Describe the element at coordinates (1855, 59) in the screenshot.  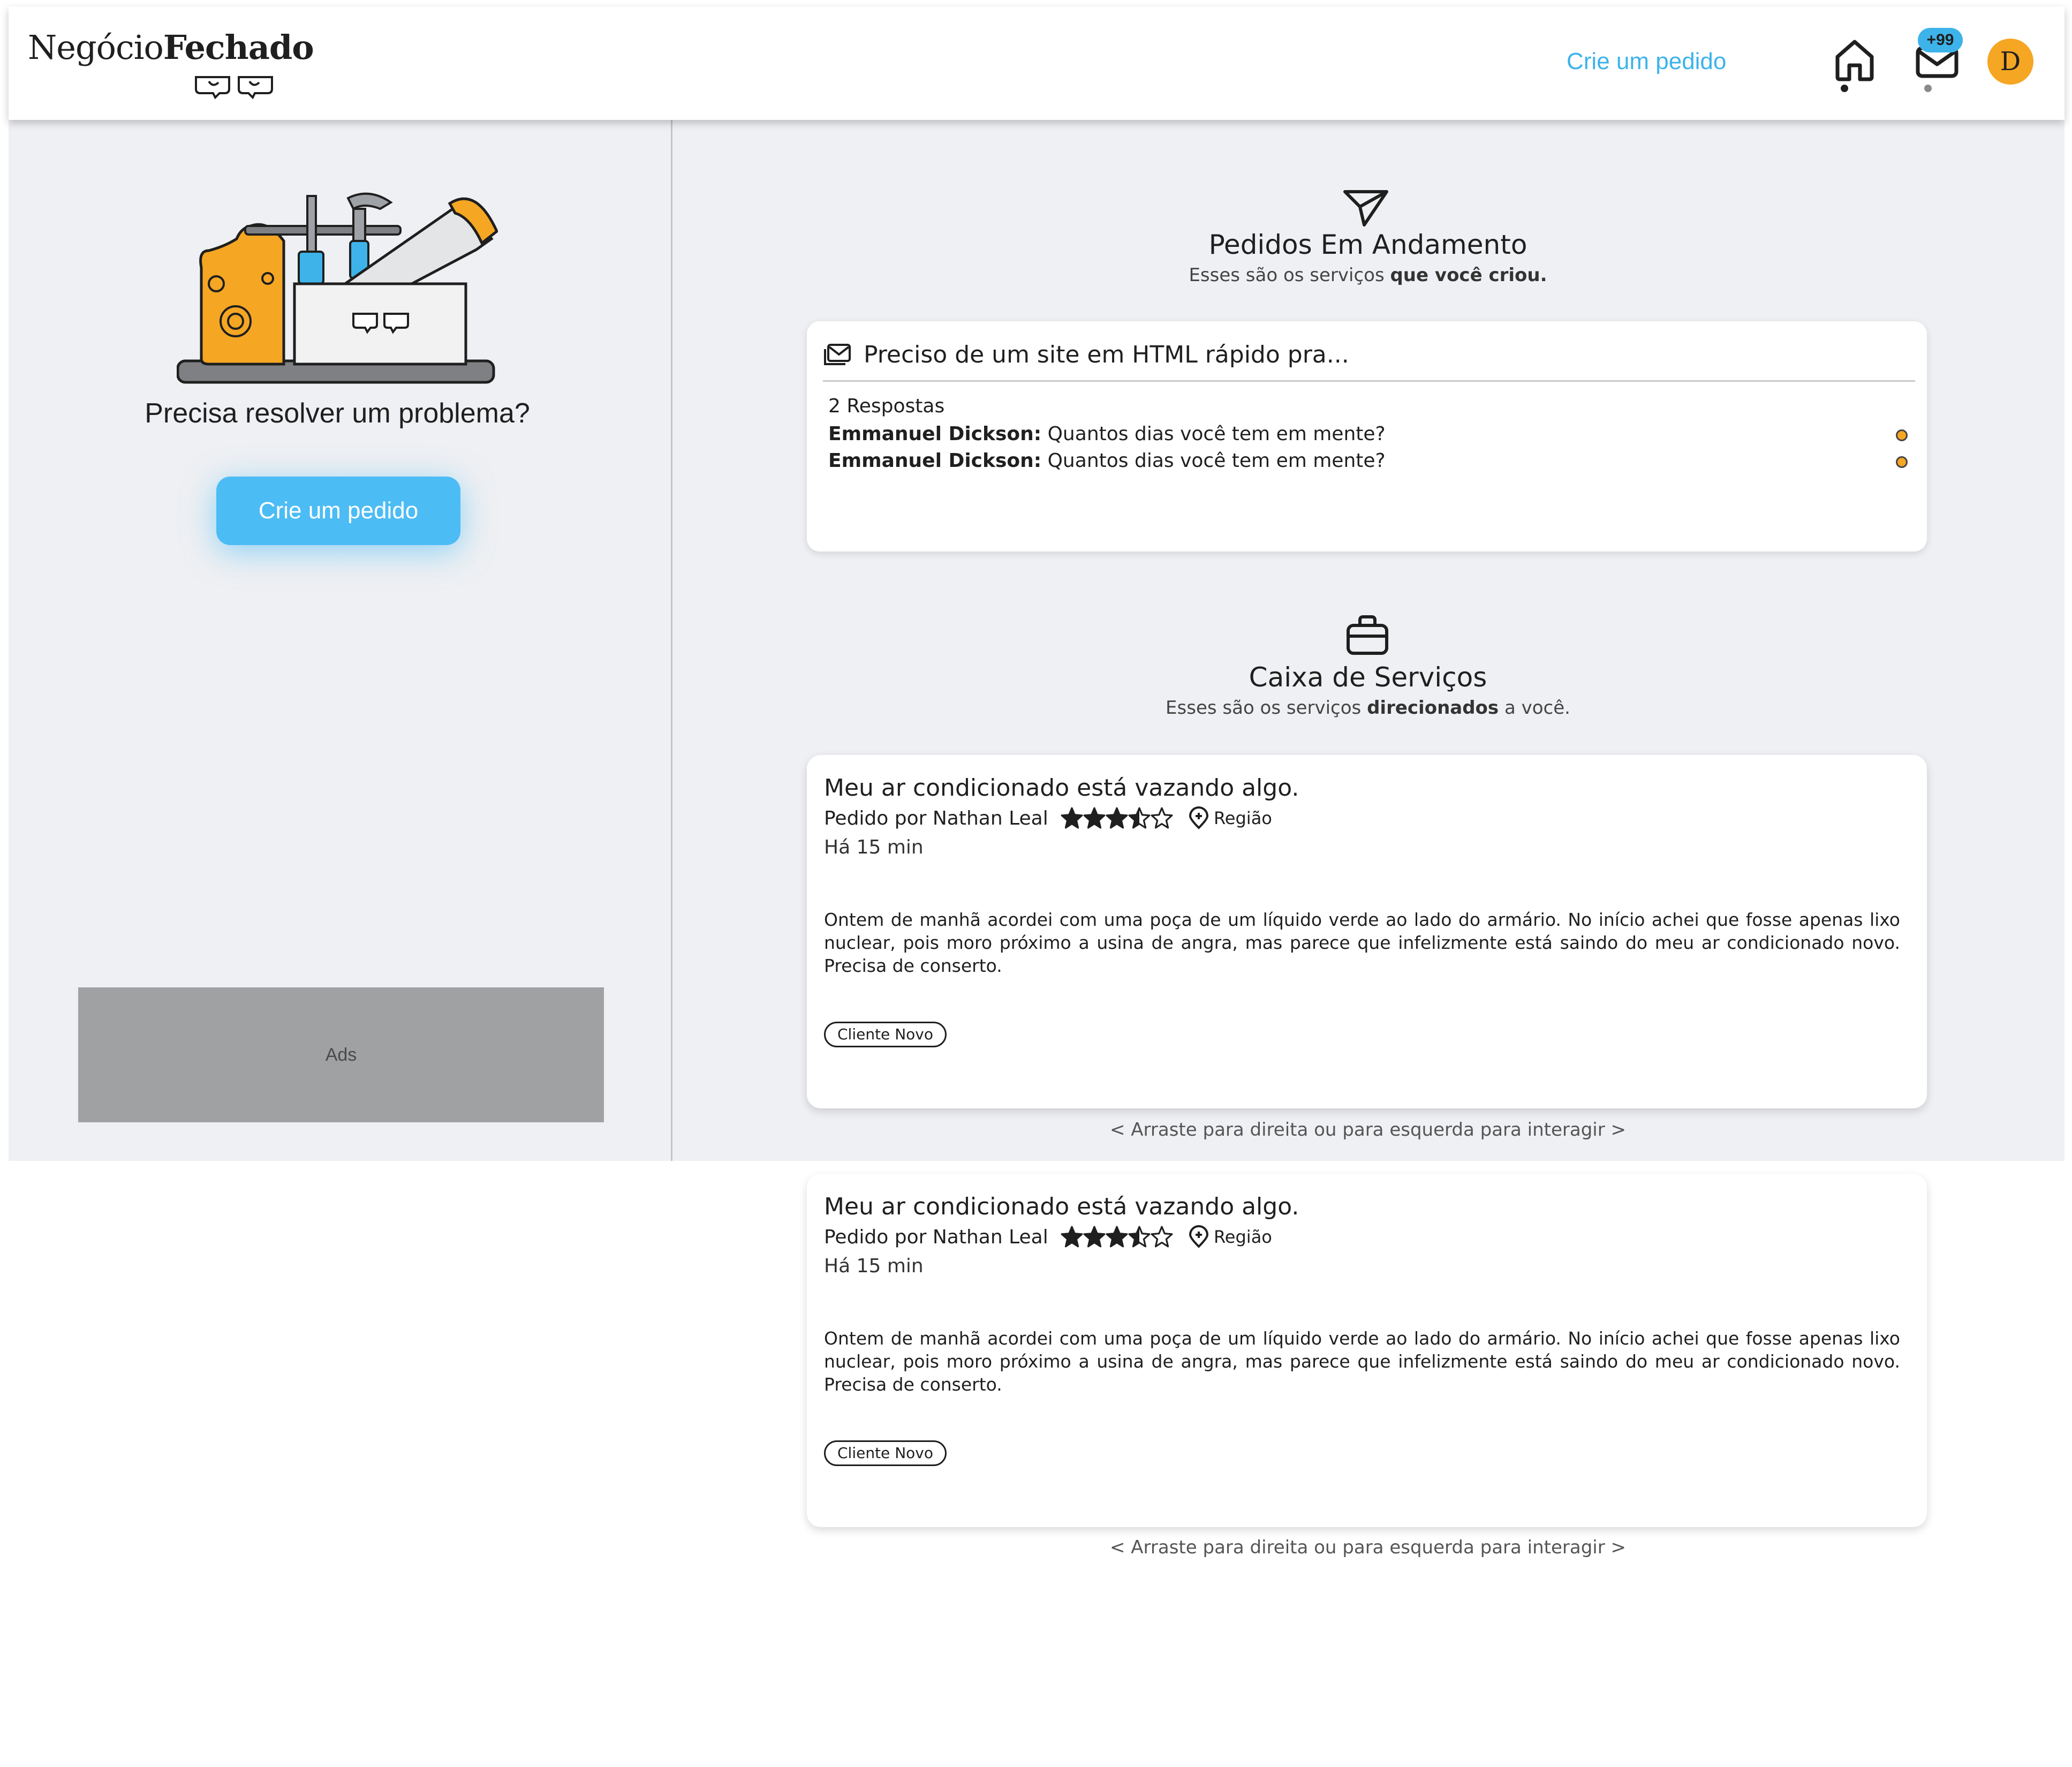
I see `home-icon` at that location.